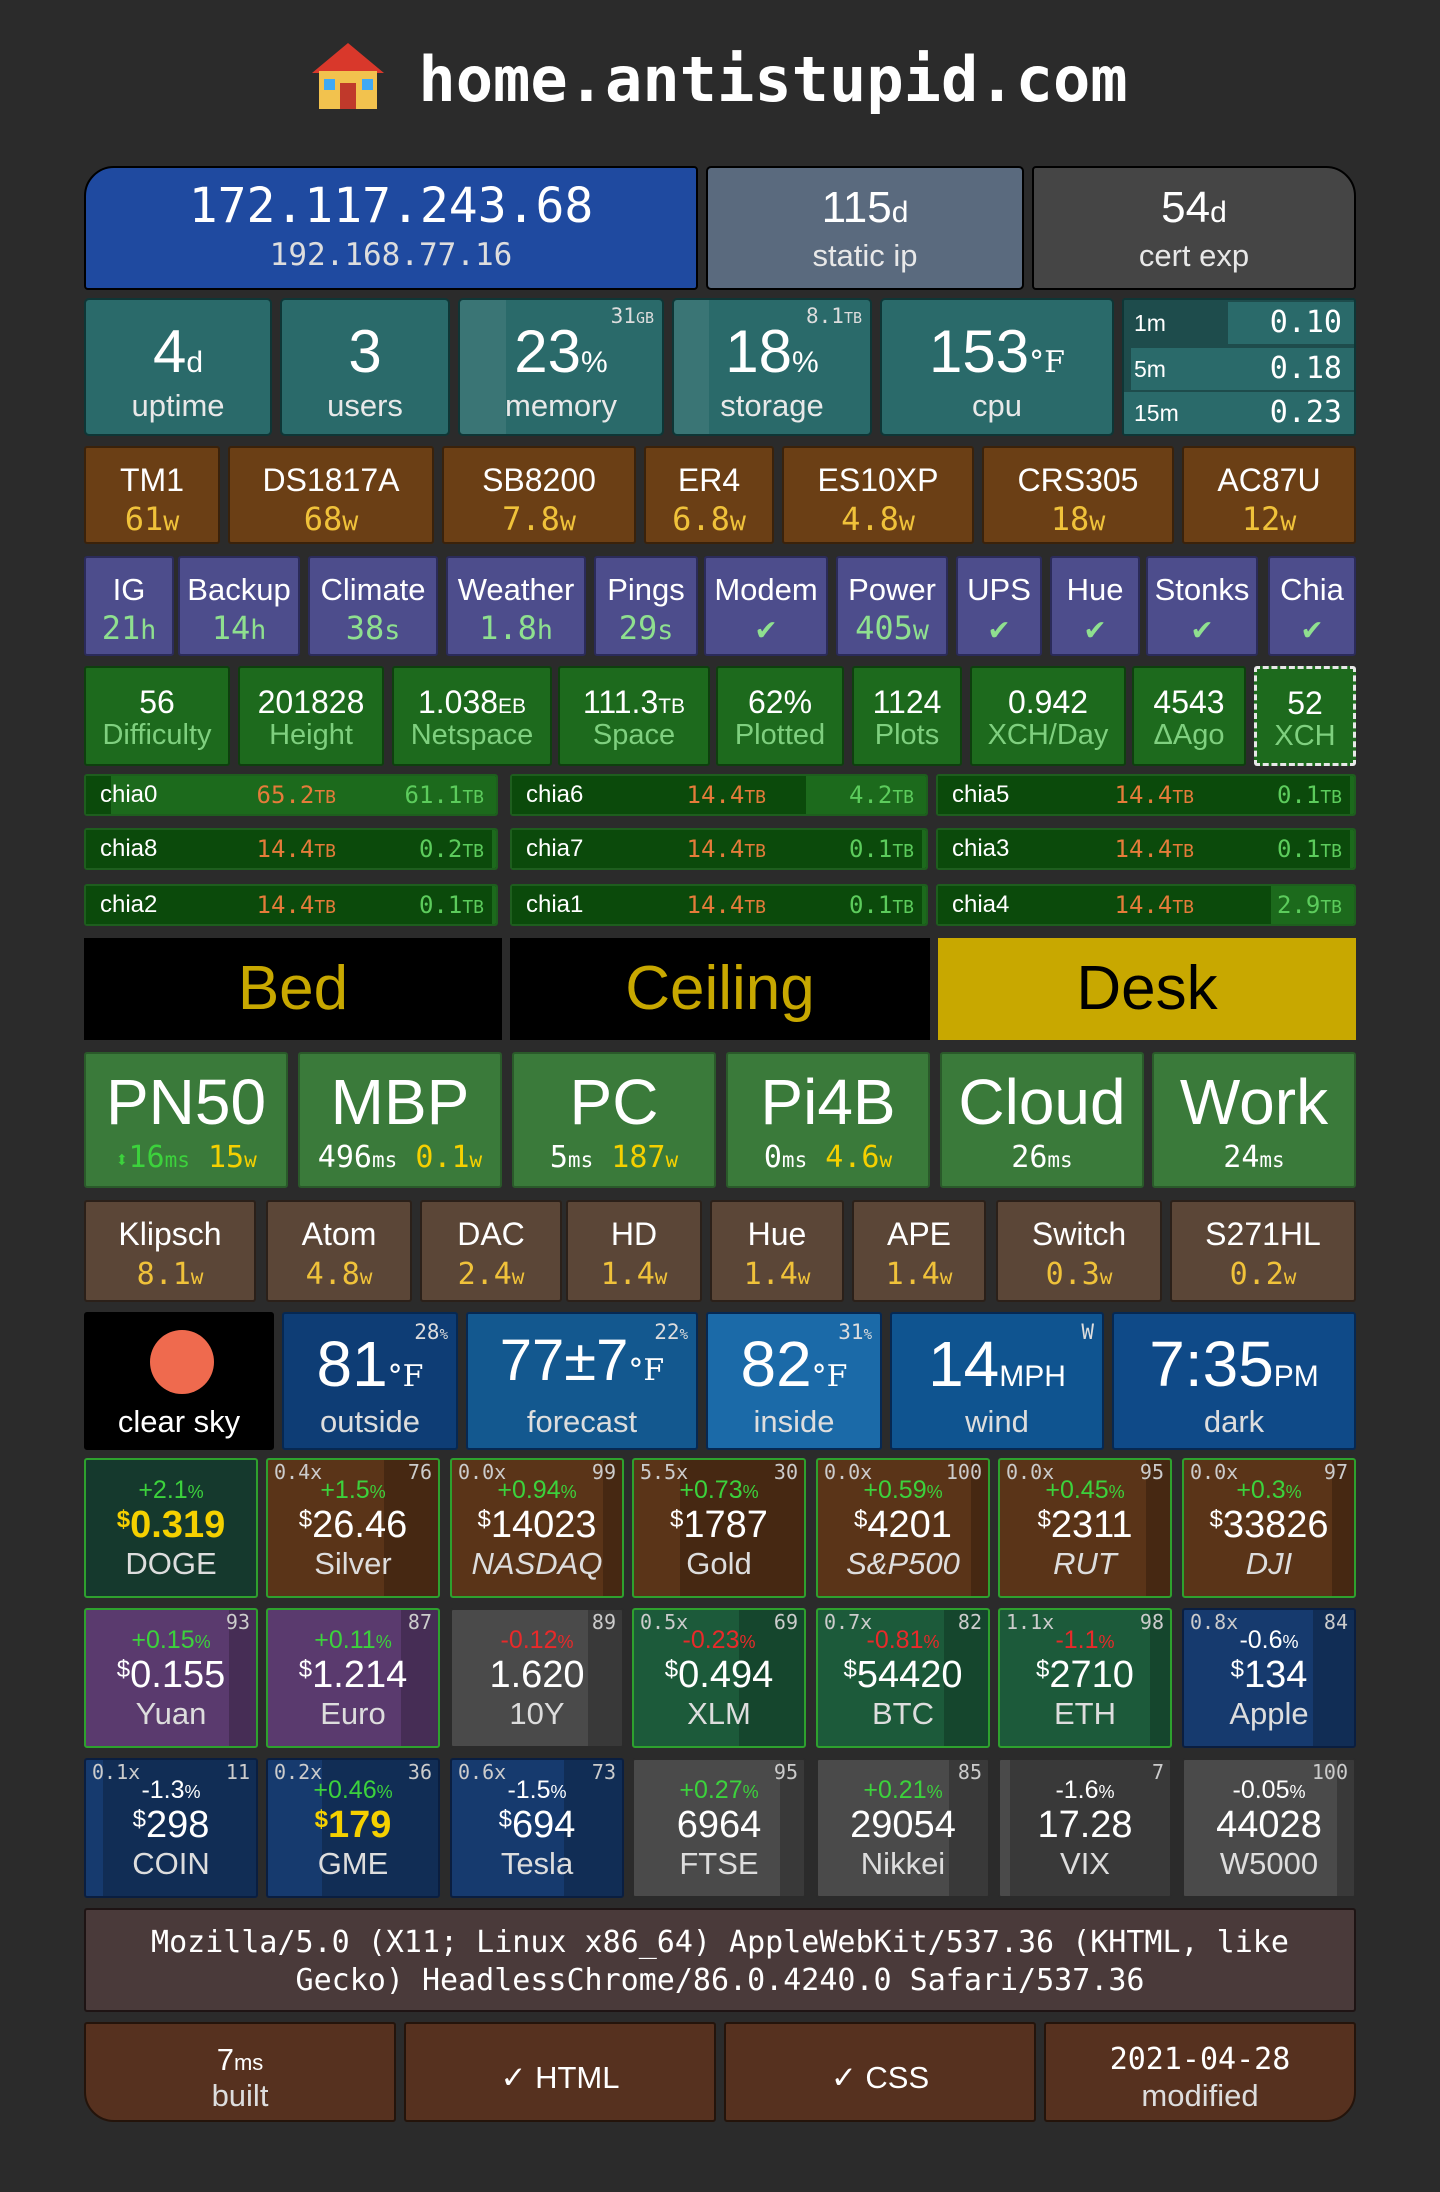 The width and height of the screenshot is (1440, 2192). I want to click on ticker-price: $0.494, so click(719, 1675).